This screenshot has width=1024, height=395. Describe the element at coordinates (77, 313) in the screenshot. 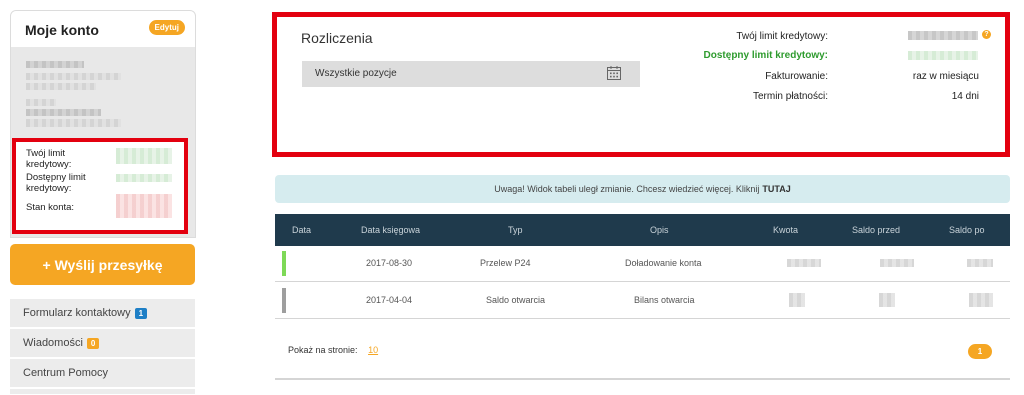

I see `menu-item-label: Formularz kontaktowy` at that location.